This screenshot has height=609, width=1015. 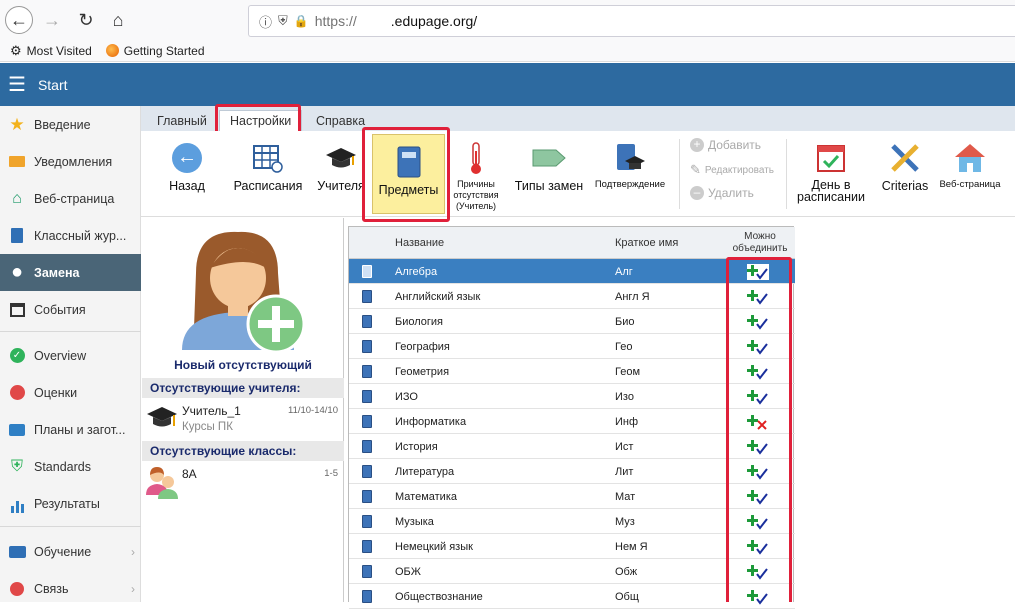 What do you see at coordinates (831, 197) in the screenshot?
I see `day-in-timetable-label-2: расписании` at bounding box center [831, 197].